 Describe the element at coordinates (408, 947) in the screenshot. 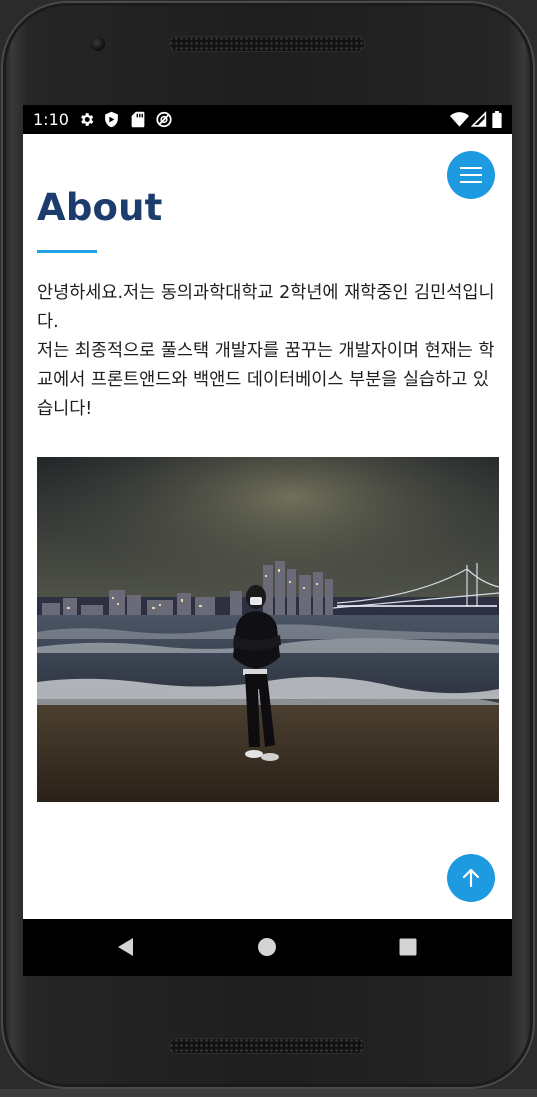

I see `recents-square-icon` at that location.